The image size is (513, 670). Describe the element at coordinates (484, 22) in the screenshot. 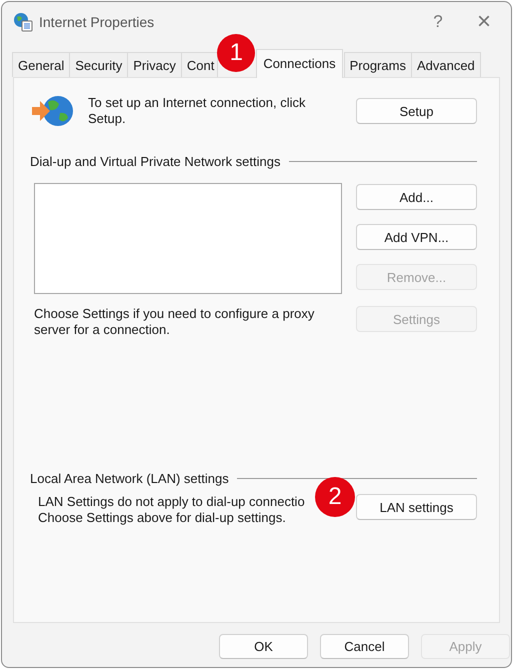

I see `close-button: ×` at that location.